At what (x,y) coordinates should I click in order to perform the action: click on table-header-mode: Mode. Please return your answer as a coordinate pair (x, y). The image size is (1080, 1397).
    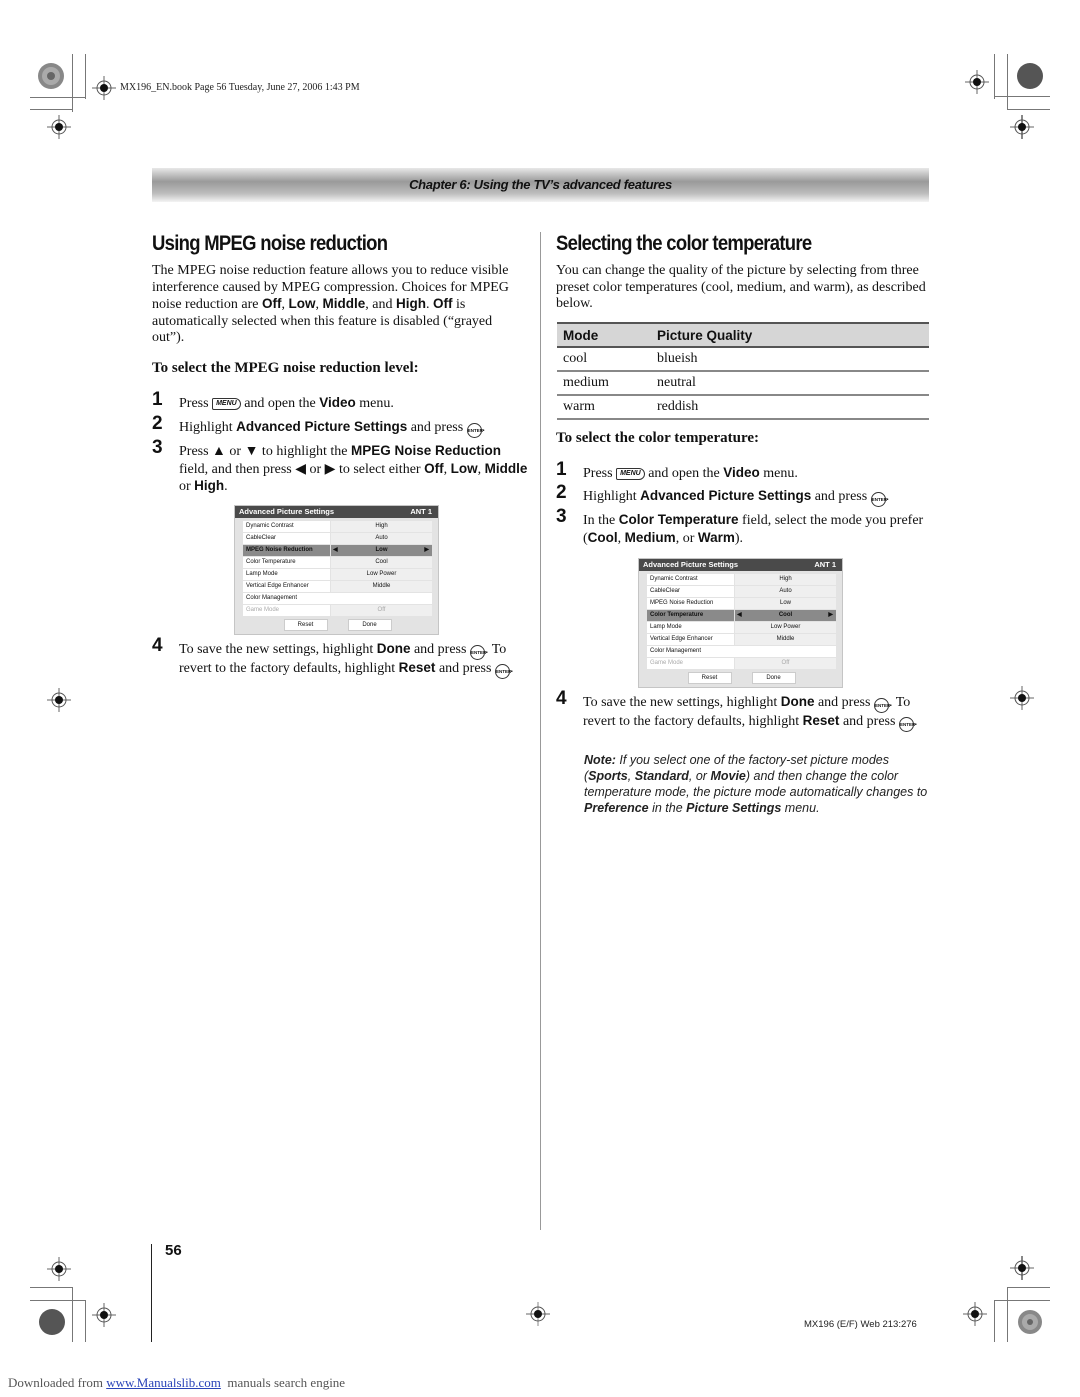
    Looking at the image, I should click on (604, 335).